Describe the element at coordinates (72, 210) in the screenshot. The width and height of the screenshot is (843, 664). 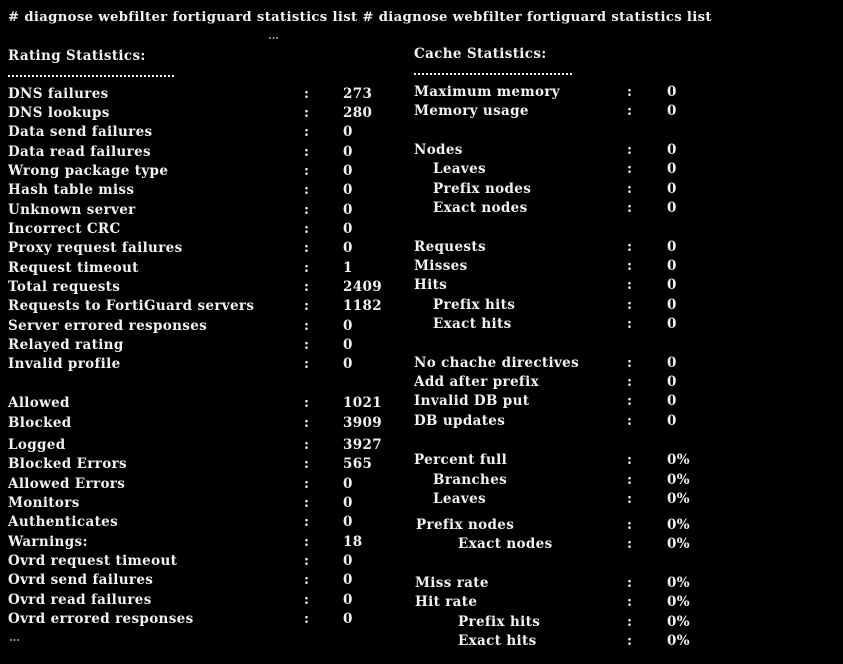
I see `stat-label: Unknown server` at that location.